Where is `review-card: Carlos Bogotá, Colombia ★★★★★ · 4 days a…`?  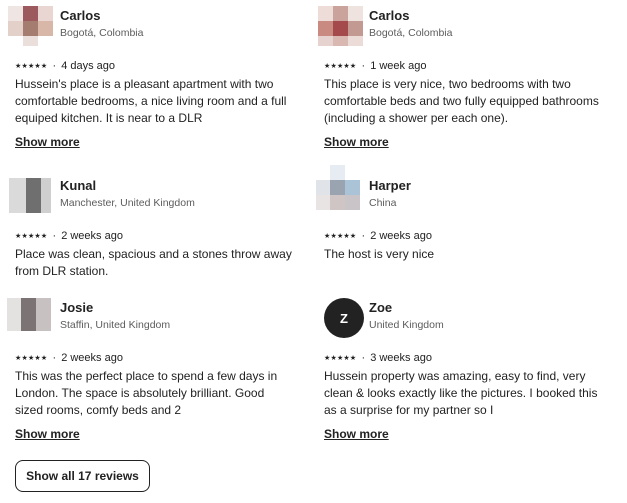
review-card: Carlos Bogotá, Colombia ★★★★★ · 4 days a… is located at coordinates (151, 78).